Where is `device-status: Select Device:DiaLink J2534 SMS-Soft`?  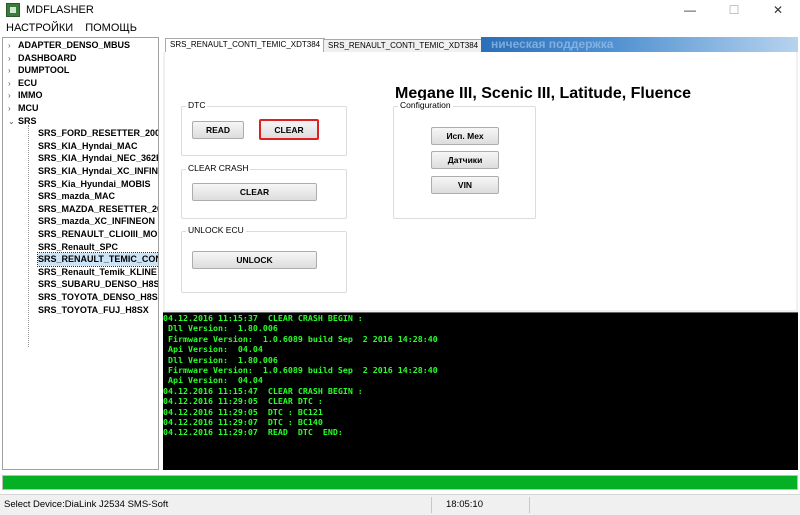 device-status: Select Device:DiaLink J2534 SMS-Soft is located at coordinates (86, 504).